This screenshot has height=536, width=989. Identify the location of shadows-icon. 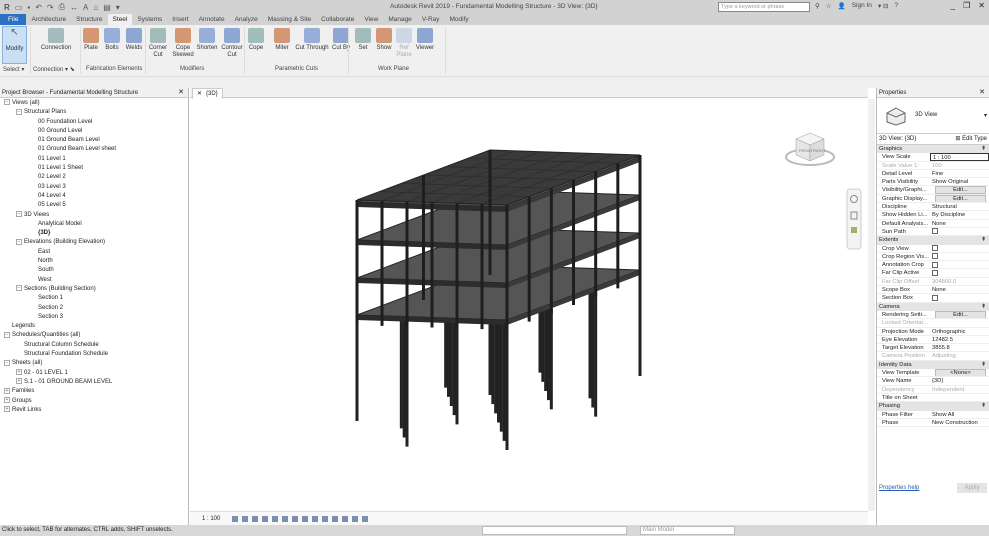
(265, 519).